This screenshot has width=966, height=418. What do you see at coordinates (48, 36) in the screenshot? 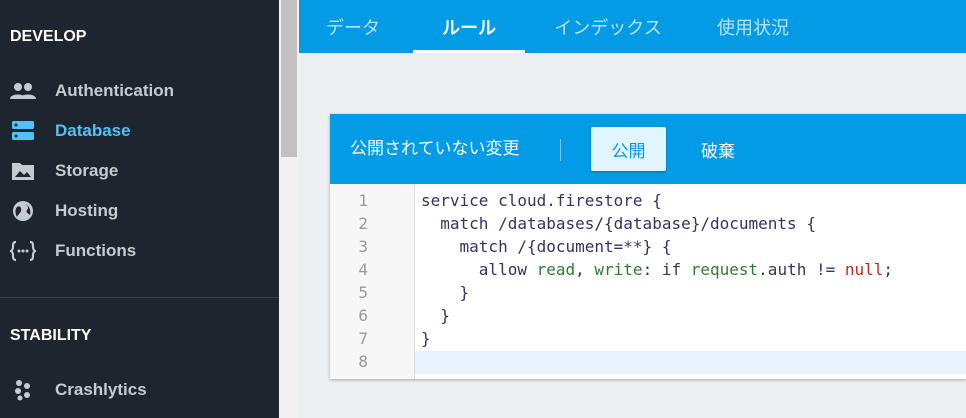
I see `develop-section-title: DEVELOP` at bounding box center [48, 36].